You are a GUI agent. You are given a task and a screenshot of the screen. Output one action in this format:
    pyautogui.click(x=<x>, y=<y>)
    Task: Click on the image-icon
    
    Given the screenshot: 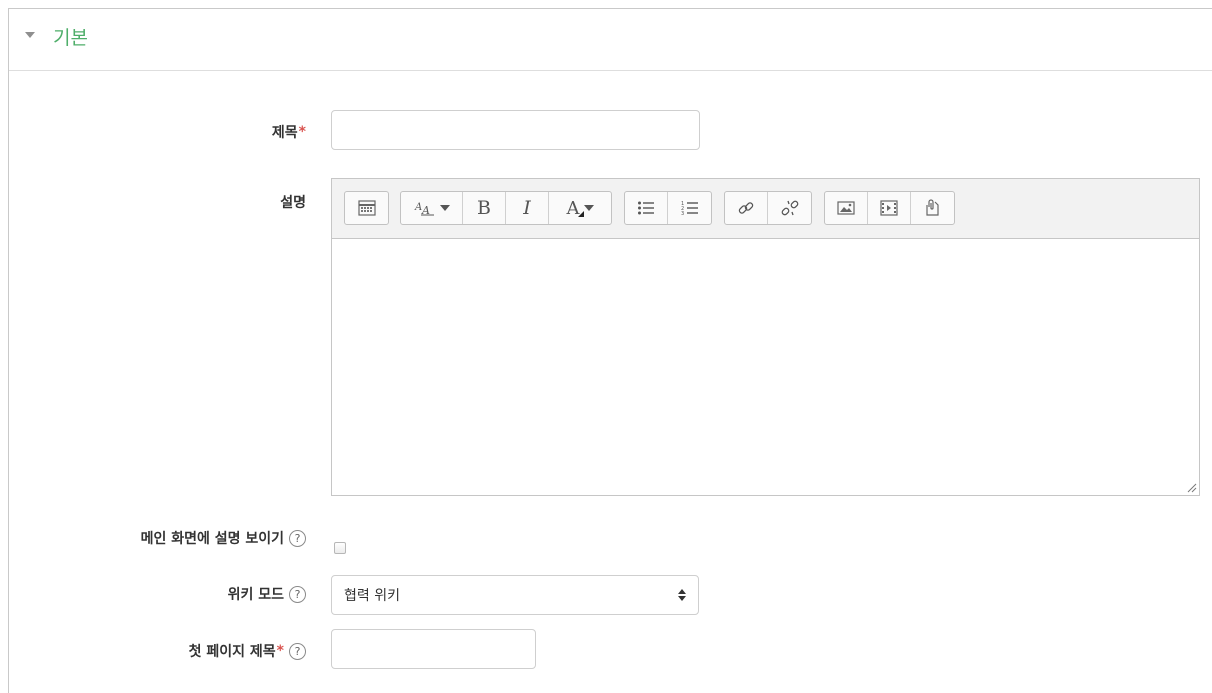 What is the action you would take?
    pyautogui.click(x=846, y=208)
    